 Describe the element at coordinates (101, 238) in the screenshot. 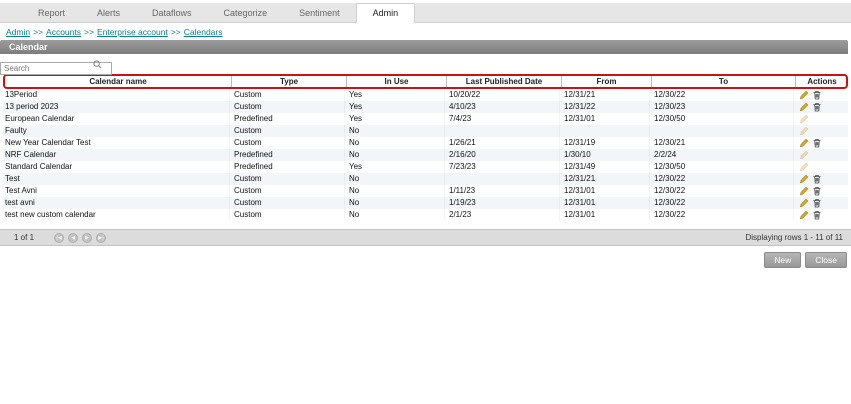

I see `pager-last-button: ▶|` at that location.